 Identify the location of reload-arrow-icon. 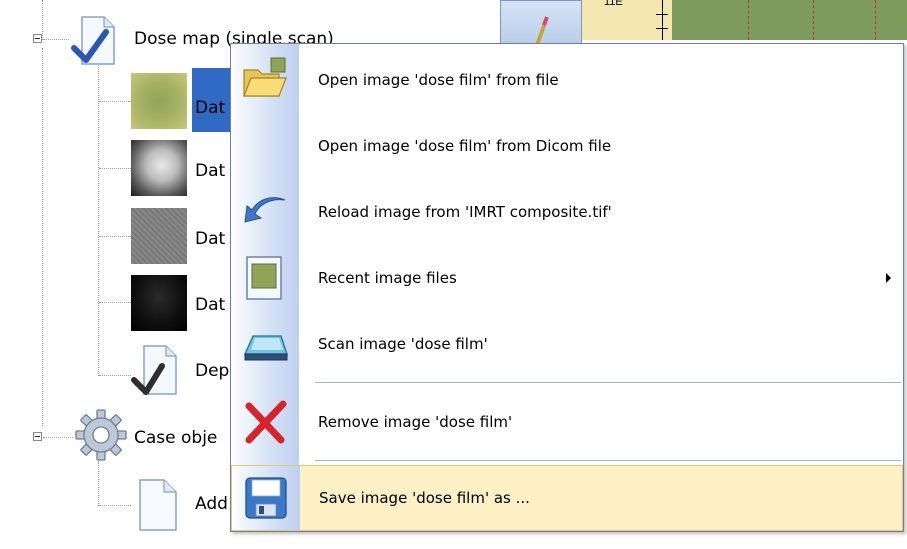
(265, 210).